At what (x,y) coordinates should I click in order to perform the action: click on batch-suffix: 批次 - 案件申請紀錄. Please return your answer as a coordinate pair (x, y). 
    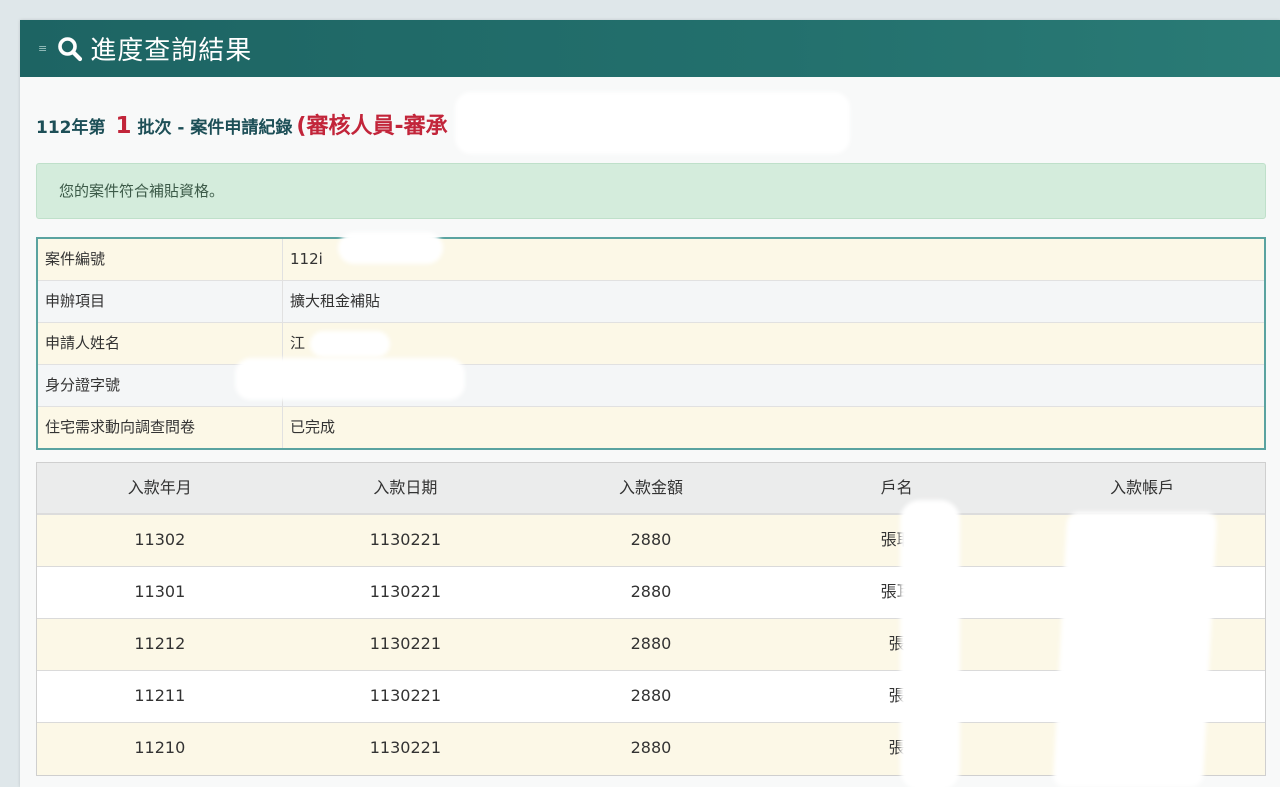
    Looking at the image, I should click on (215, 128).